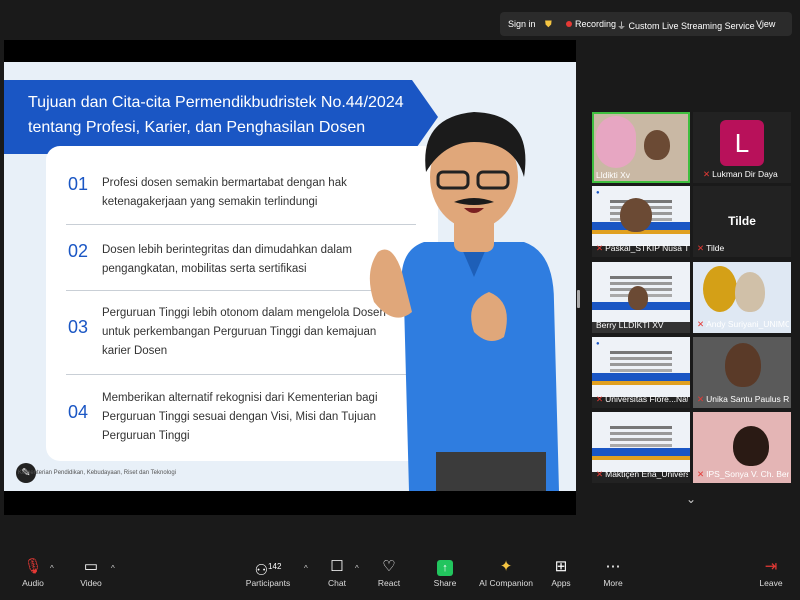  Describe the element at coordinates (743, 324) in the screenshot. I see `participant-name: ✕ Andy Suriyani_UNIMOF` at that location.